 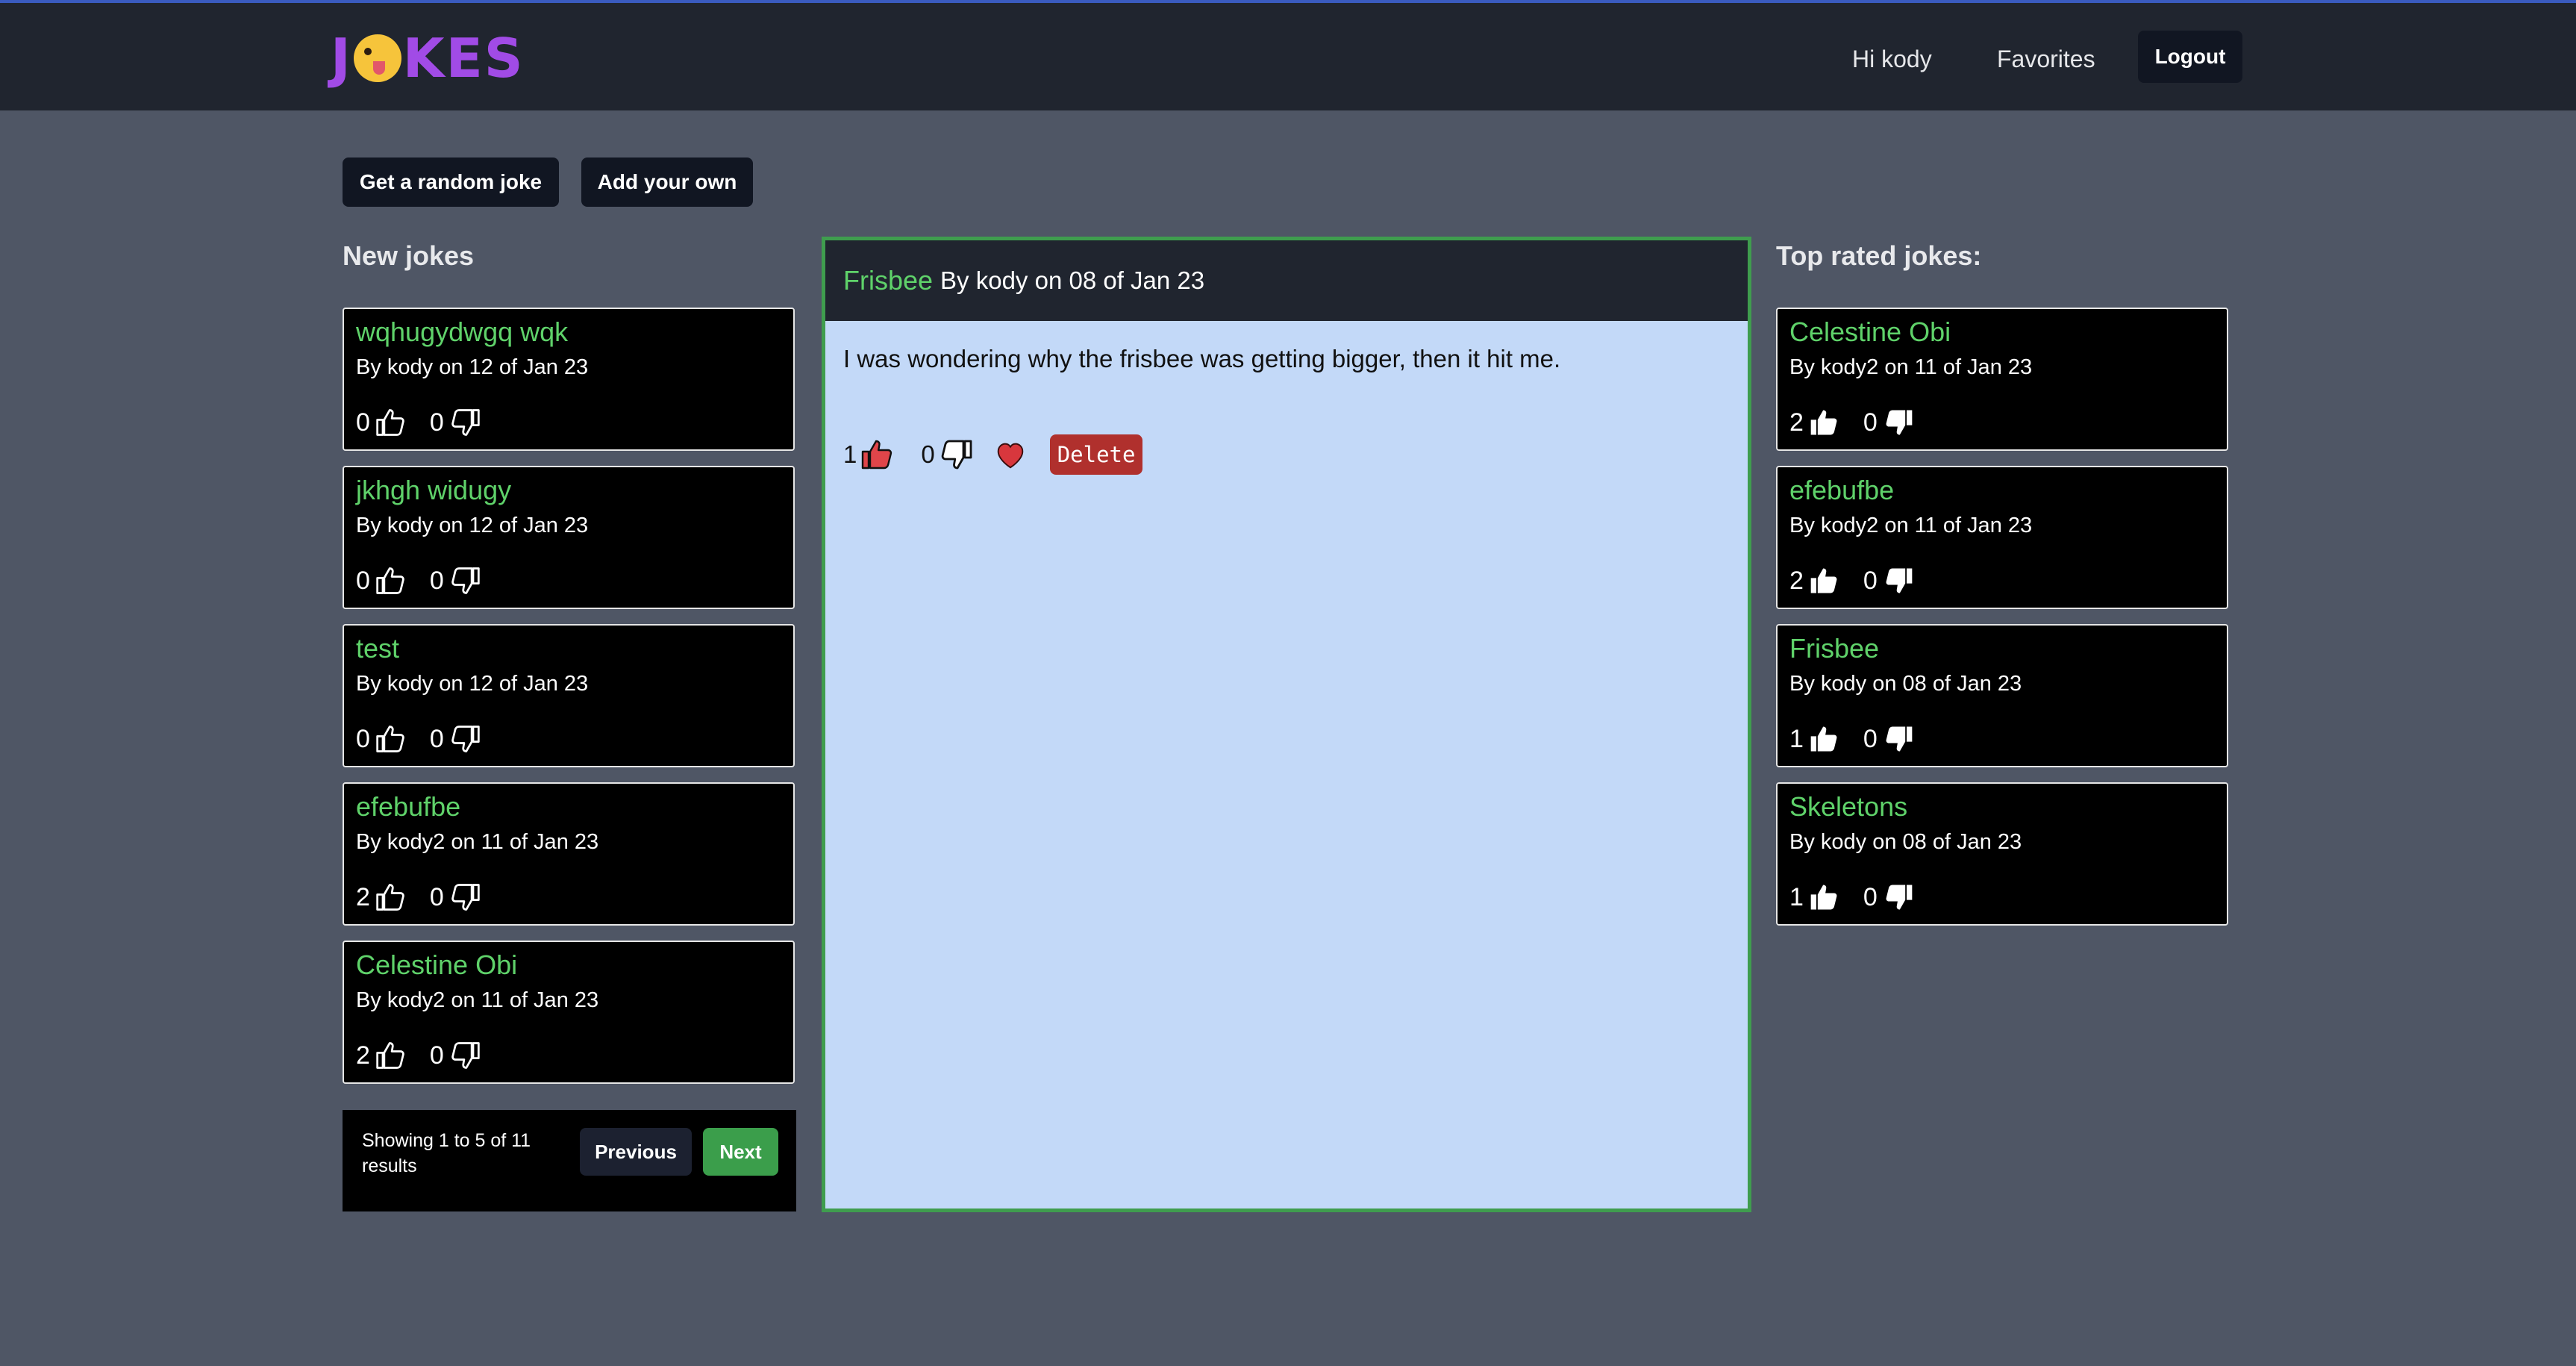 I want to click on joke-header: Frisbee By kody on 08 of Jan 23, so click(x=1286, y=280).